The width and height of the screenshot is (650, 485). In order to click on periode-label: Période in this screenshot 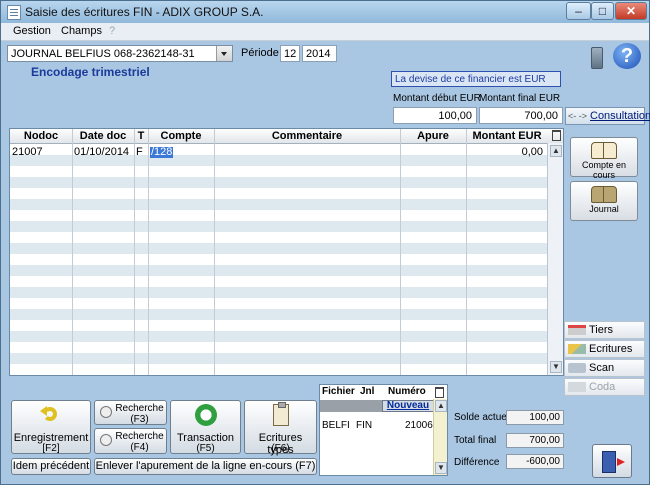, I will do `click(260, 53)`.